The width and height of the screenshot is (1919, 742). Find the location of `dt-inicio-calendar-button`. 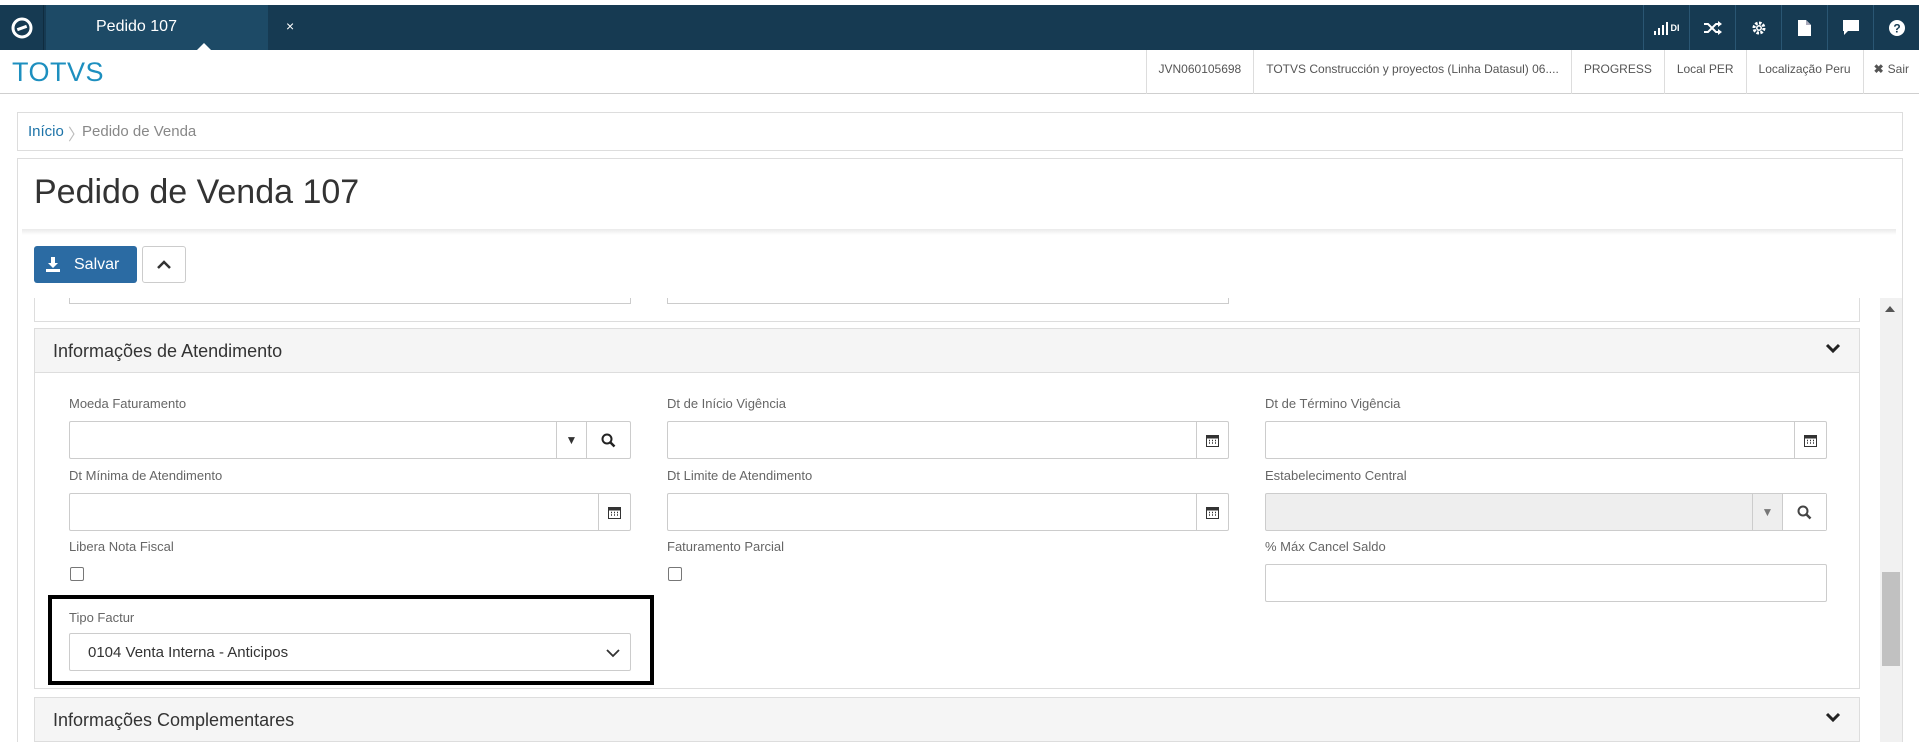

dt-inicio-calendar-button is located at coordinates (1212, 440).